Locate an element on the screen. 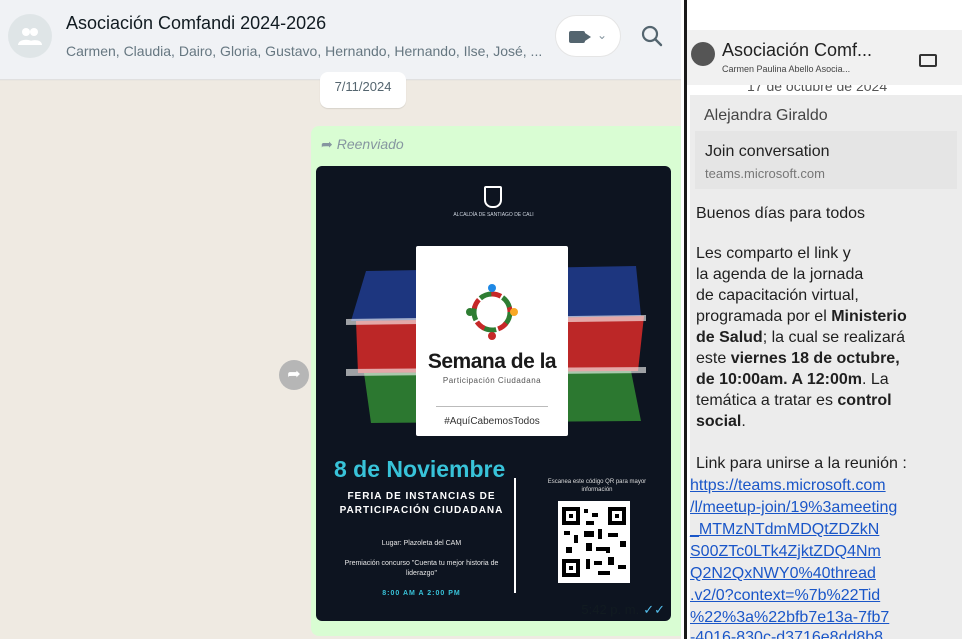 The height and width of the screenshot is (639, 962). forwarded-label: ➦ Reenviado is located at coordinates (362, 144).